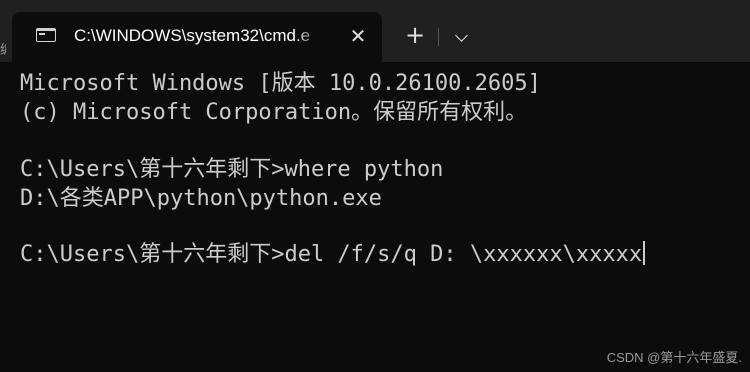 This screenshot has width=750, height=372. What do you see at coordinates (201, 198) in the screenshot?
I see `console-line: D:\各类APP\python\python.exe` at bounding box center [201, 198].